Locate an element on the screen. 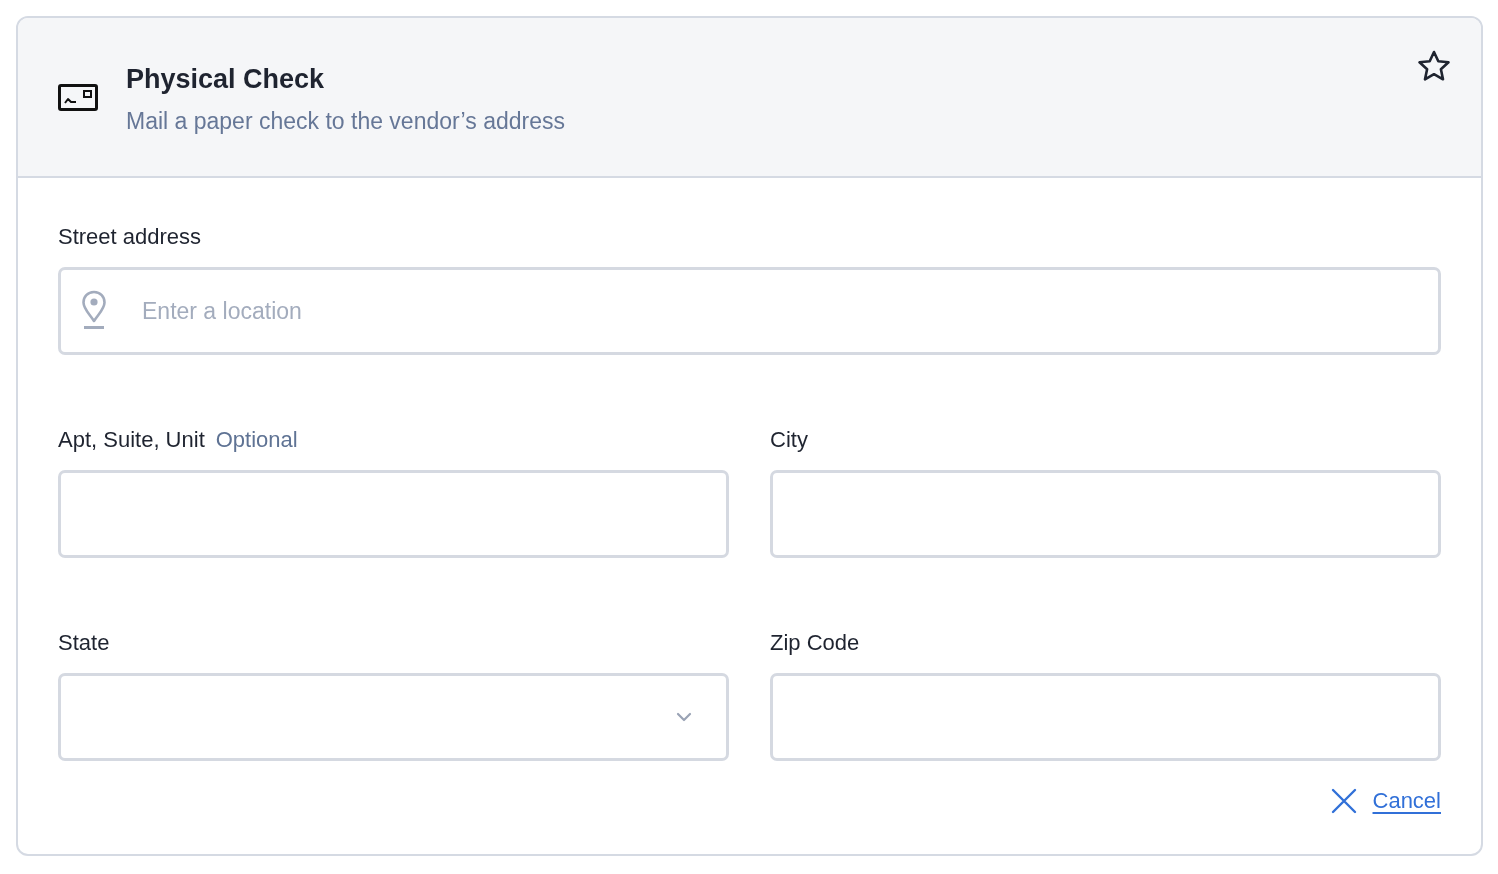  field-label: Street address is located at coordinates (130, 237).